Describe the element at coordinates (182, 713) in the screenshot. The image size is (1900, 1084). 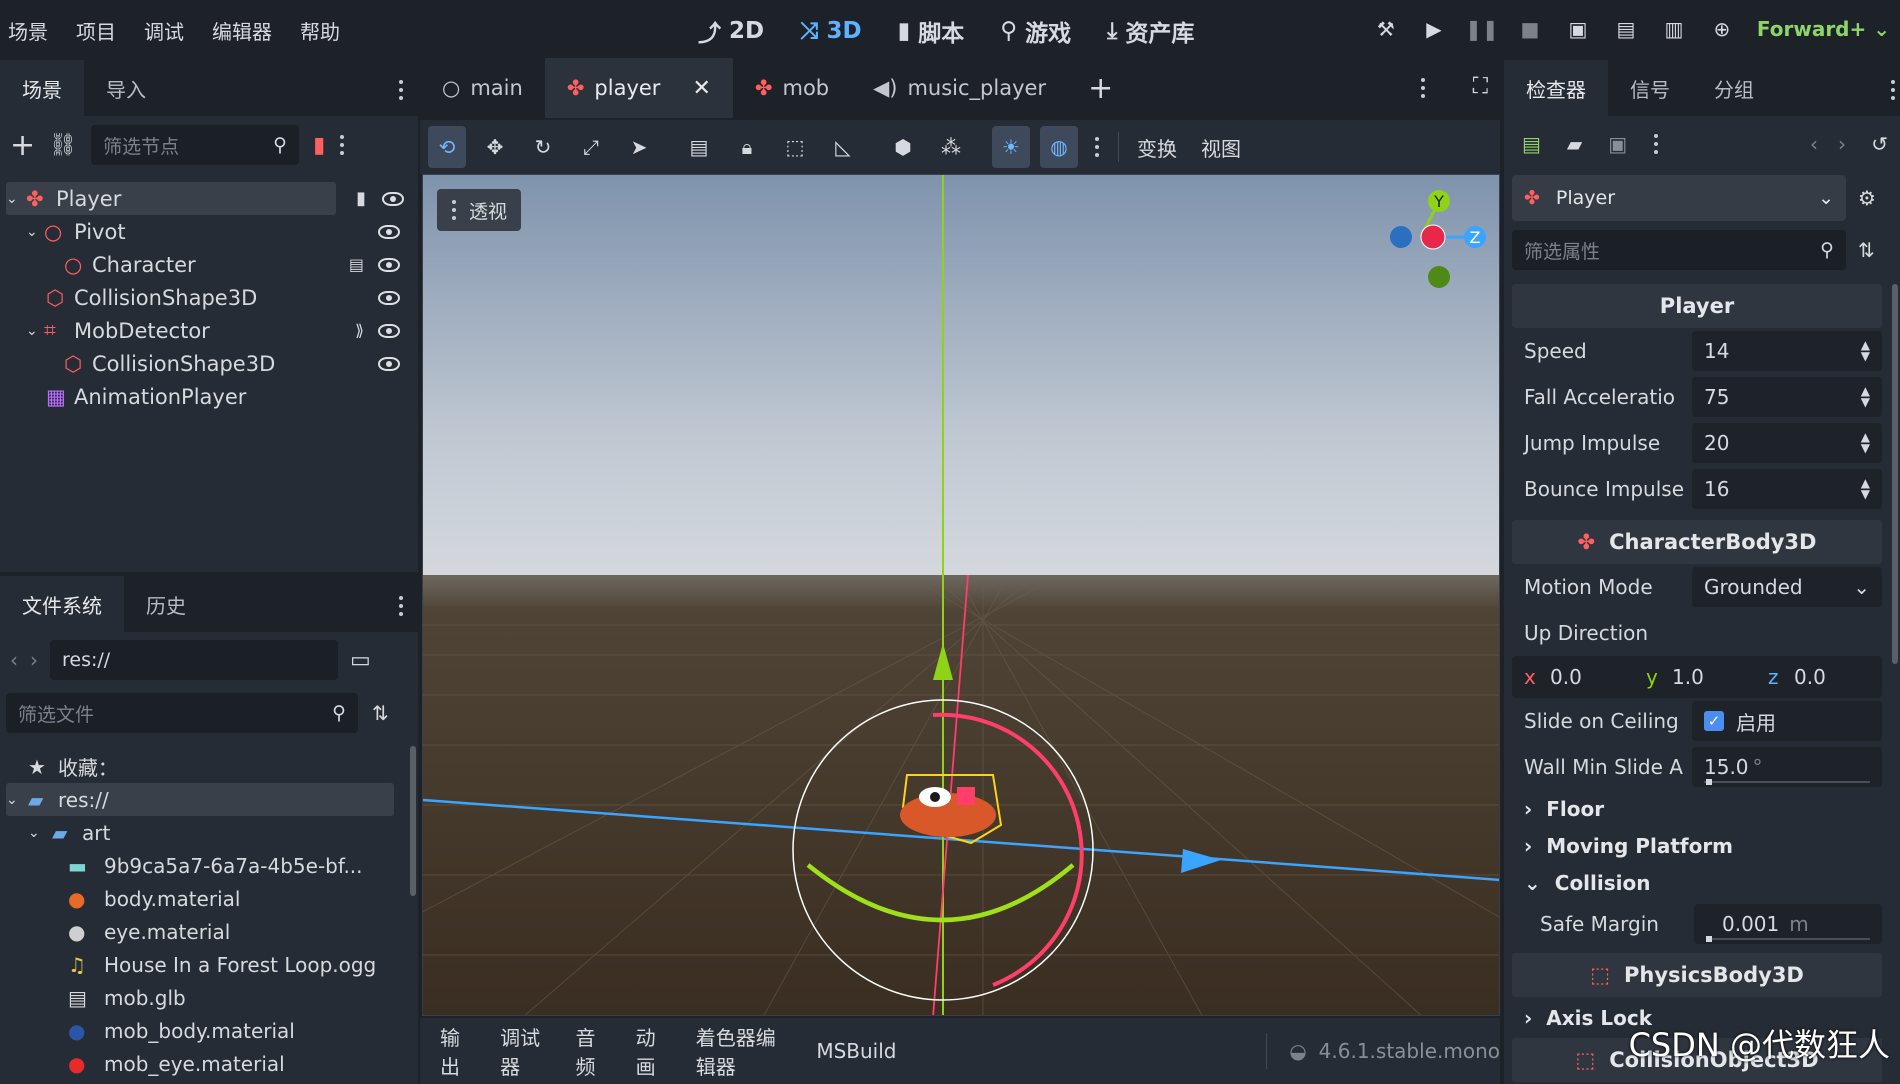
I see `filter-files-input: 筛选文件 ⚲` at that location.